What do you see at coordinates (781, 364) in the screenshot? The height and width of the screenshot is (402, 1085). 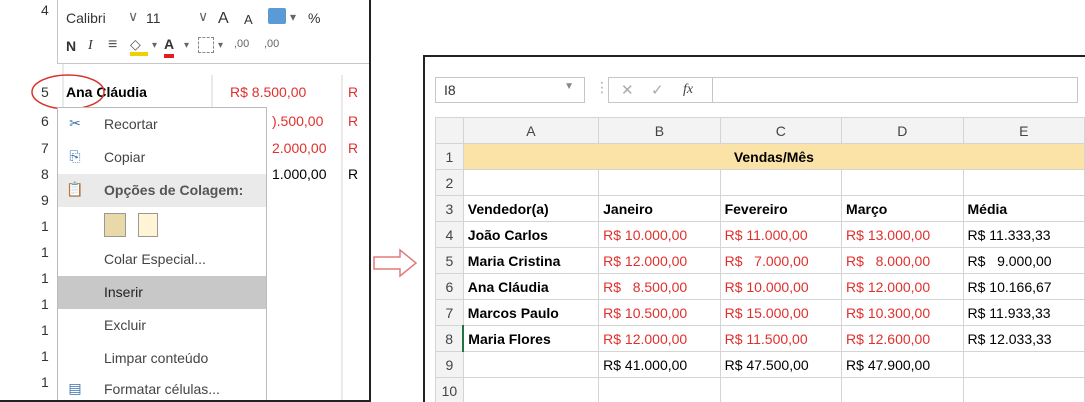 I see `total-cell: R$ 47.500,00` at bounding box center [781, 364].